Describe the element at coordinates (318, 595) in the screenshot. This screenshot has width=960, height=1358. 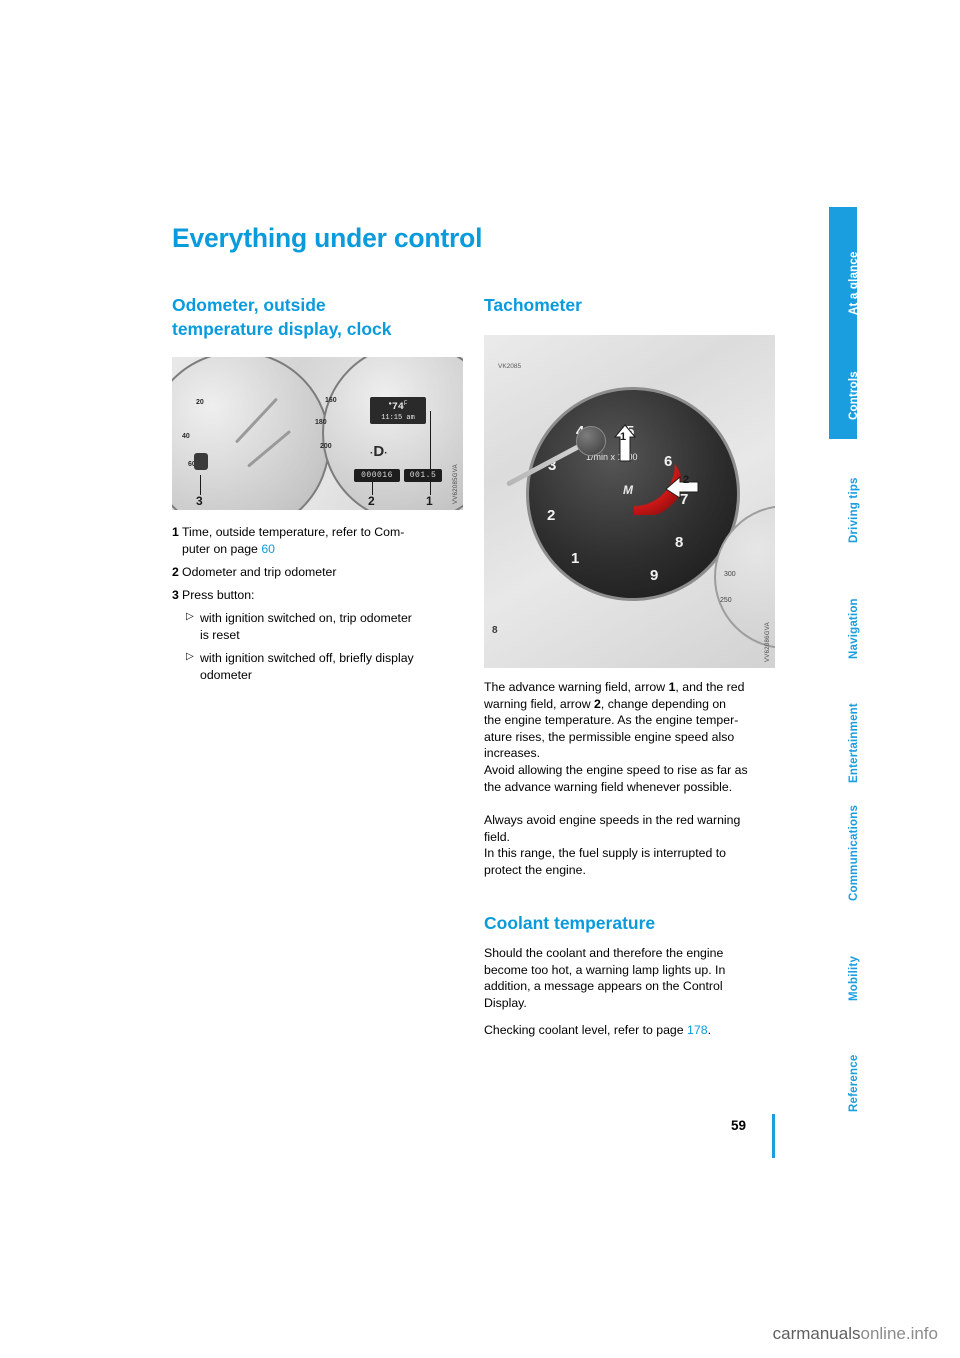
I see `list-item-3: 3 Press button:` at that location.